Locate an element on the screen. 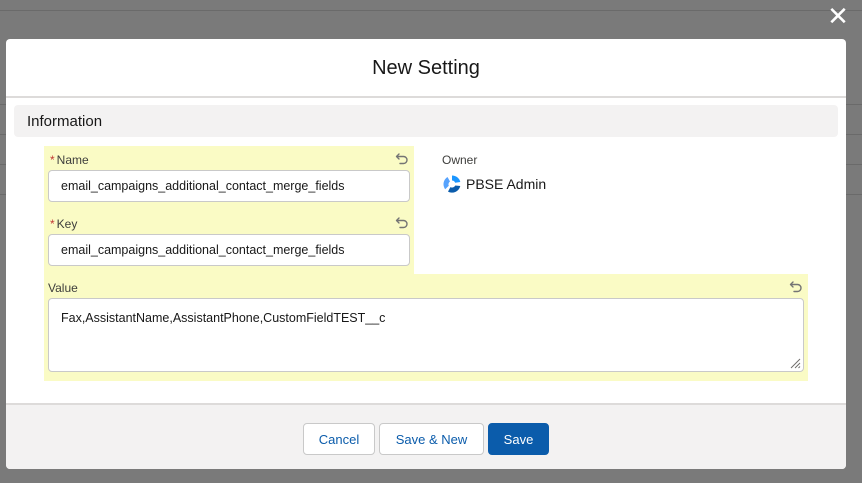  modal-header: New Setting is located at coordinates (426, 68).